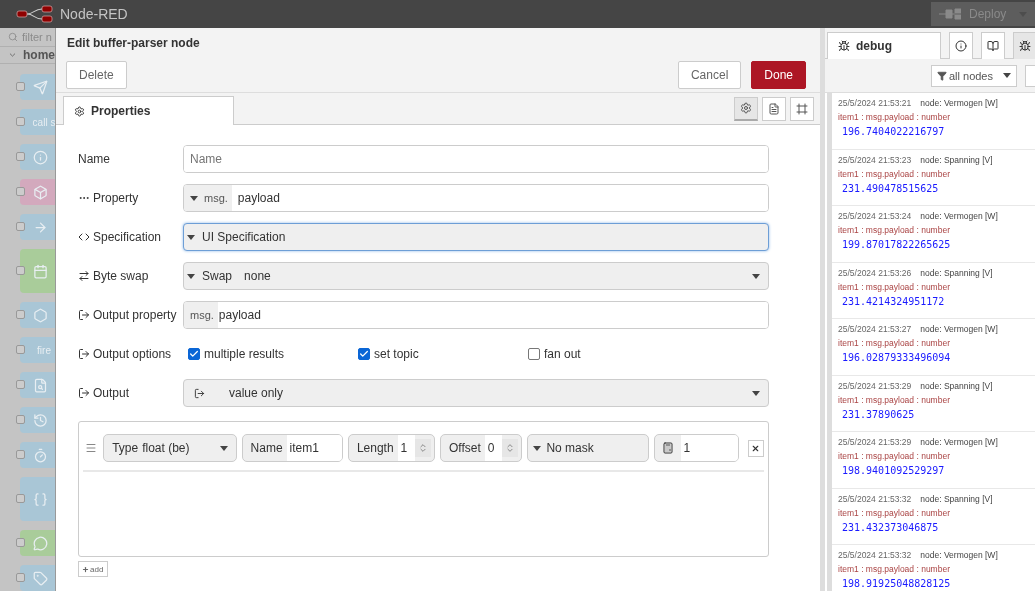  Describe the element at coordinates (476, 237) in the screenshot. I see `specification-select: UI Specification` at that location.